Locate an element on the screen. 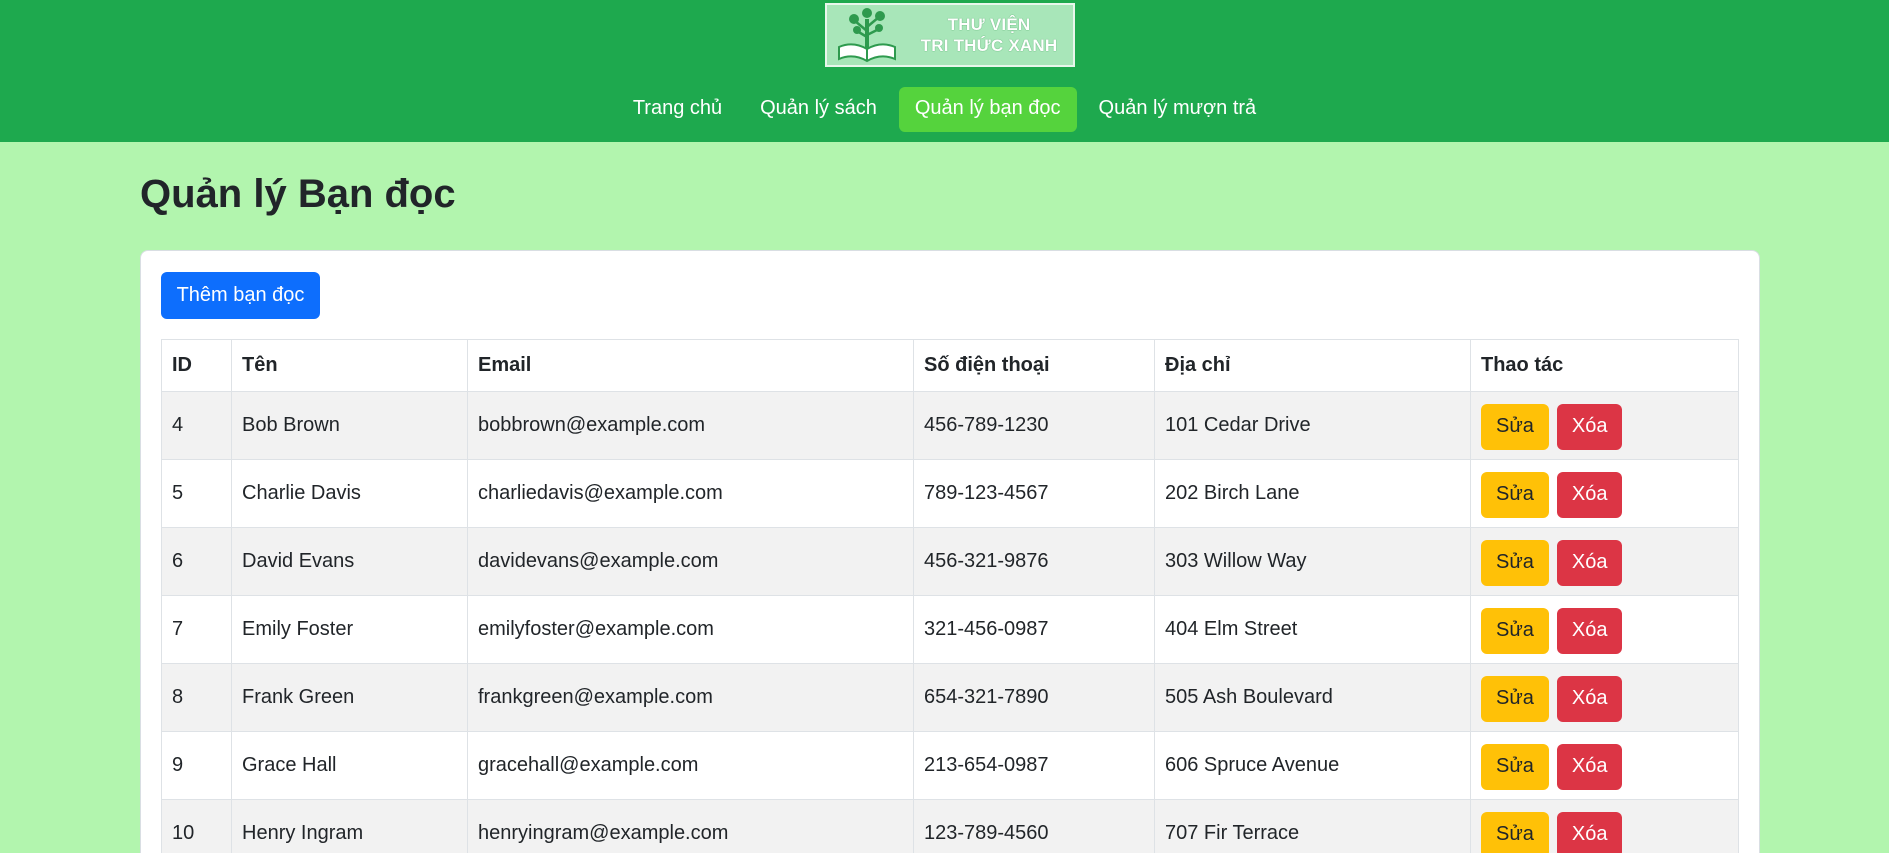 Image resolution: width=1889 pixels, height=853 pixels. nav-borrowing: Quản lý mượn trả is located at coordinates (1178, 109).